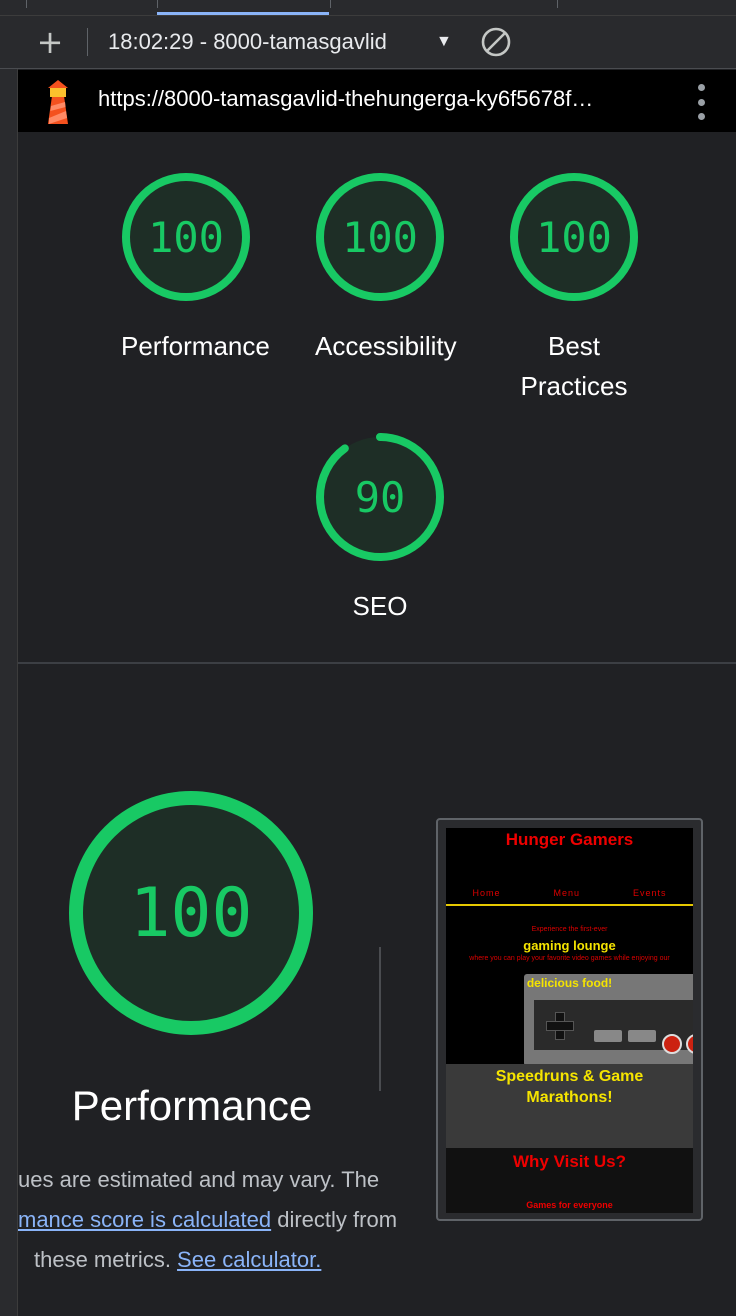  I want to click on intro-big-2: delicious food!, so click(569, 983).